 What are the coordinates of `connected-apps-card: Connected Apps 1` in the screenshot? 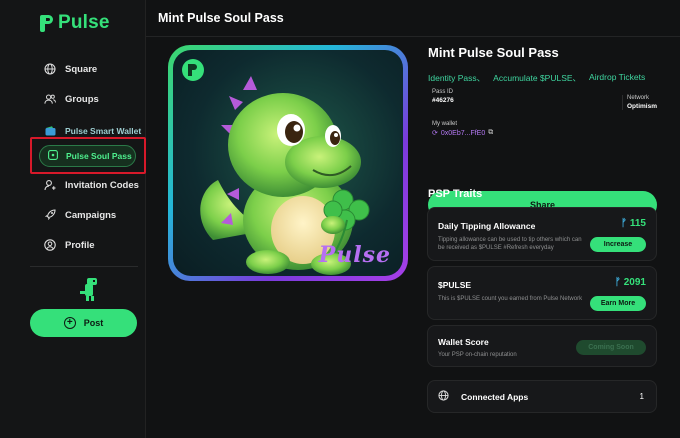 It's located at (542, 396).